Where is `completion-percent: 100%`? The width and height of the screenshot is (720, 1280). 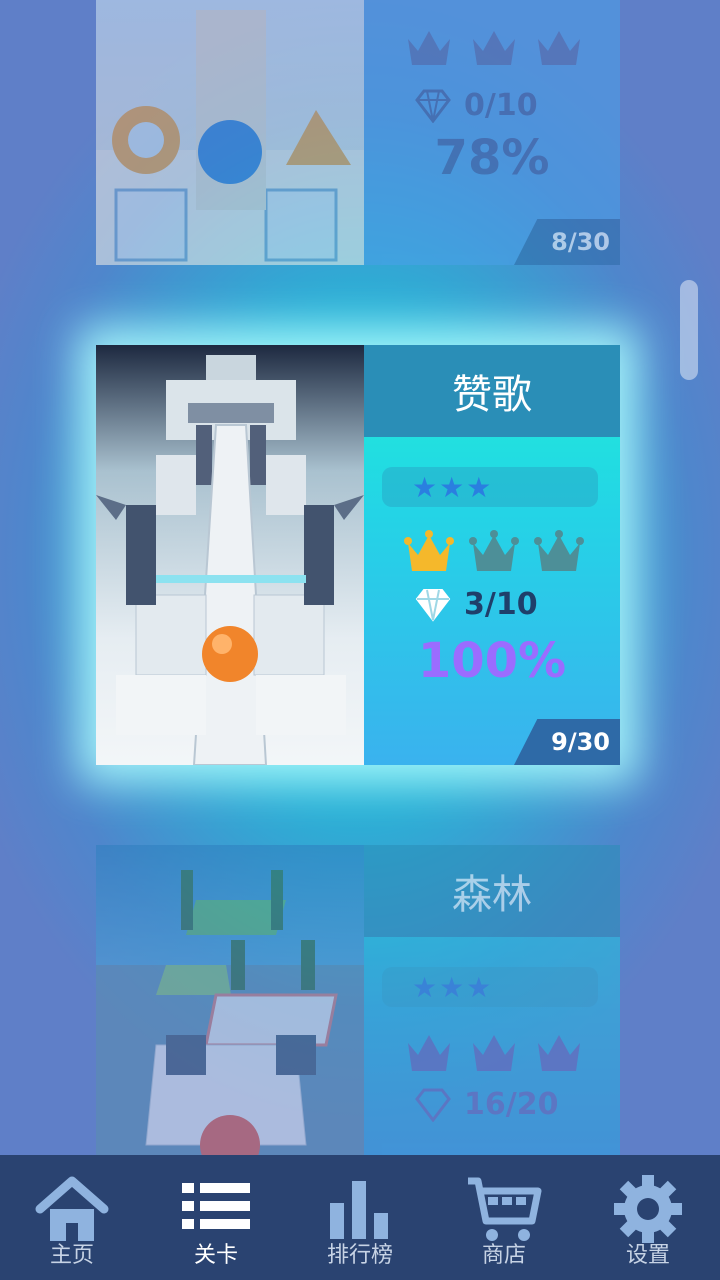
completion-percent: 100% is located at coordinates (492, 661).